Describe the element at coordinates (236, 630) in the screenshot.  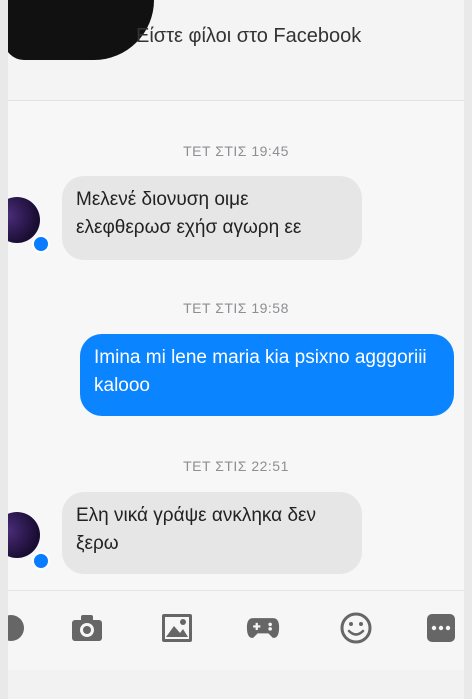
I see `composer-toolbar` at that location.